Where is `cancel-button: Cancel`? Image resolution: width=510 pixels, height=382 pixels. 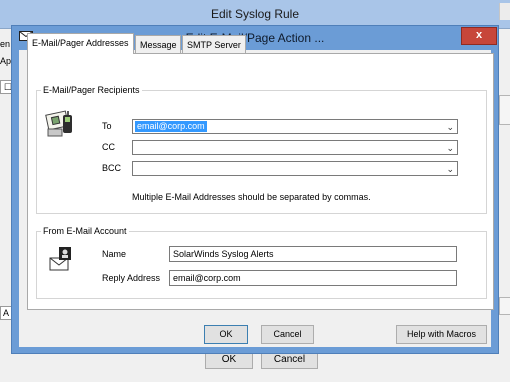
cancel-button: Cancel is located at coordinates (287, 334).